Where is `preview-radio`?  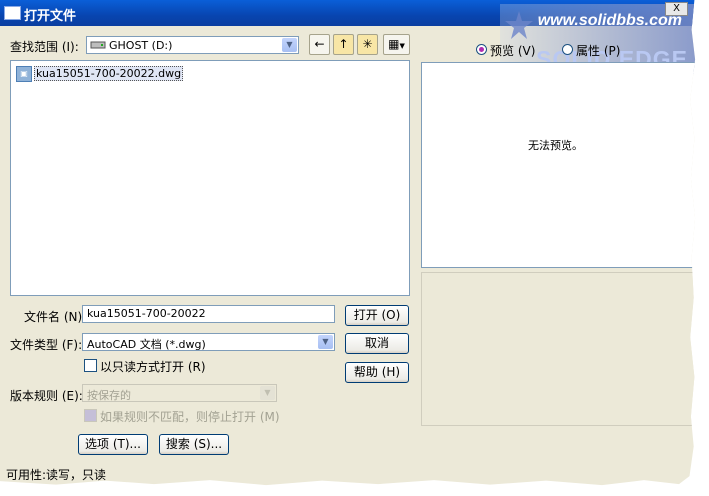
preview-radio is located at coordinates (481, 49).